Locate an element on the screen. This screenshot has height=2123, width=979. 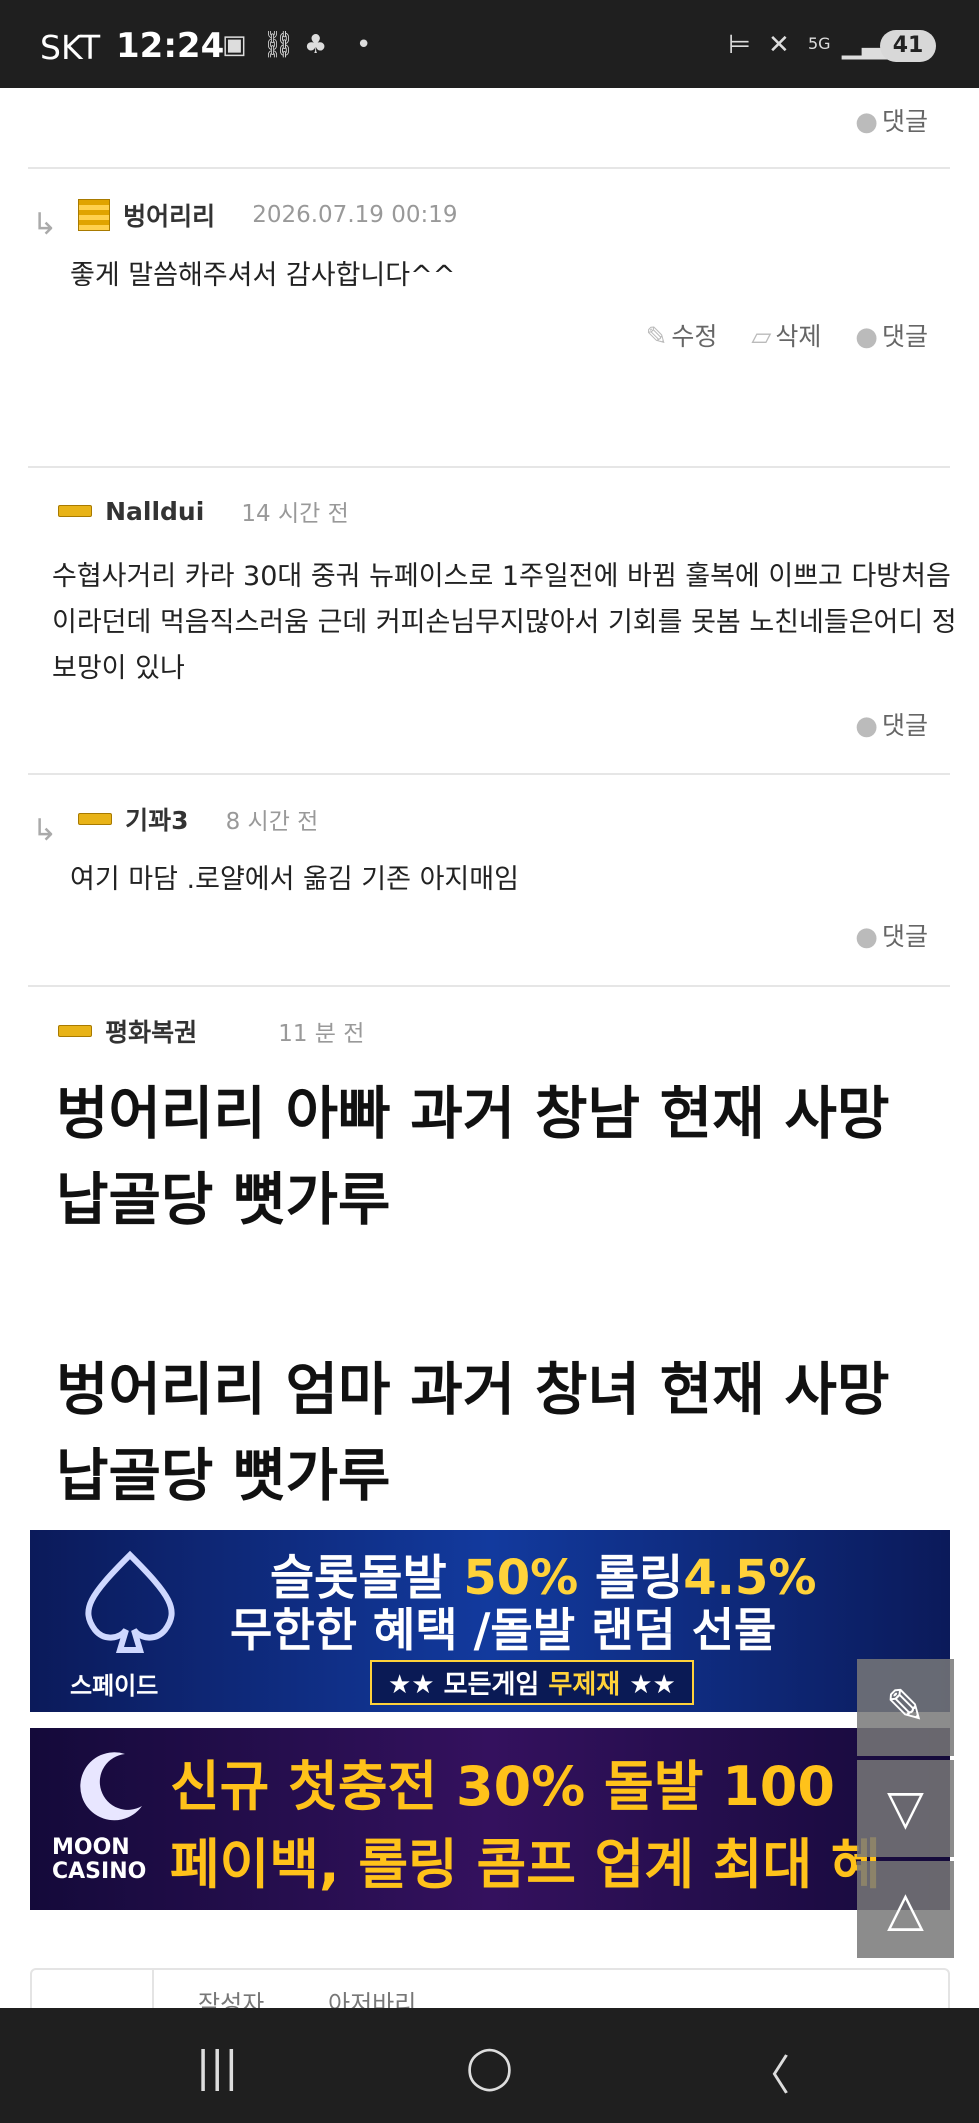
comment-big-text: 벙어리리 엄마 과거 창녀 현재 사망 납골당 뼛가루 is located at coordinates (473, 1433).